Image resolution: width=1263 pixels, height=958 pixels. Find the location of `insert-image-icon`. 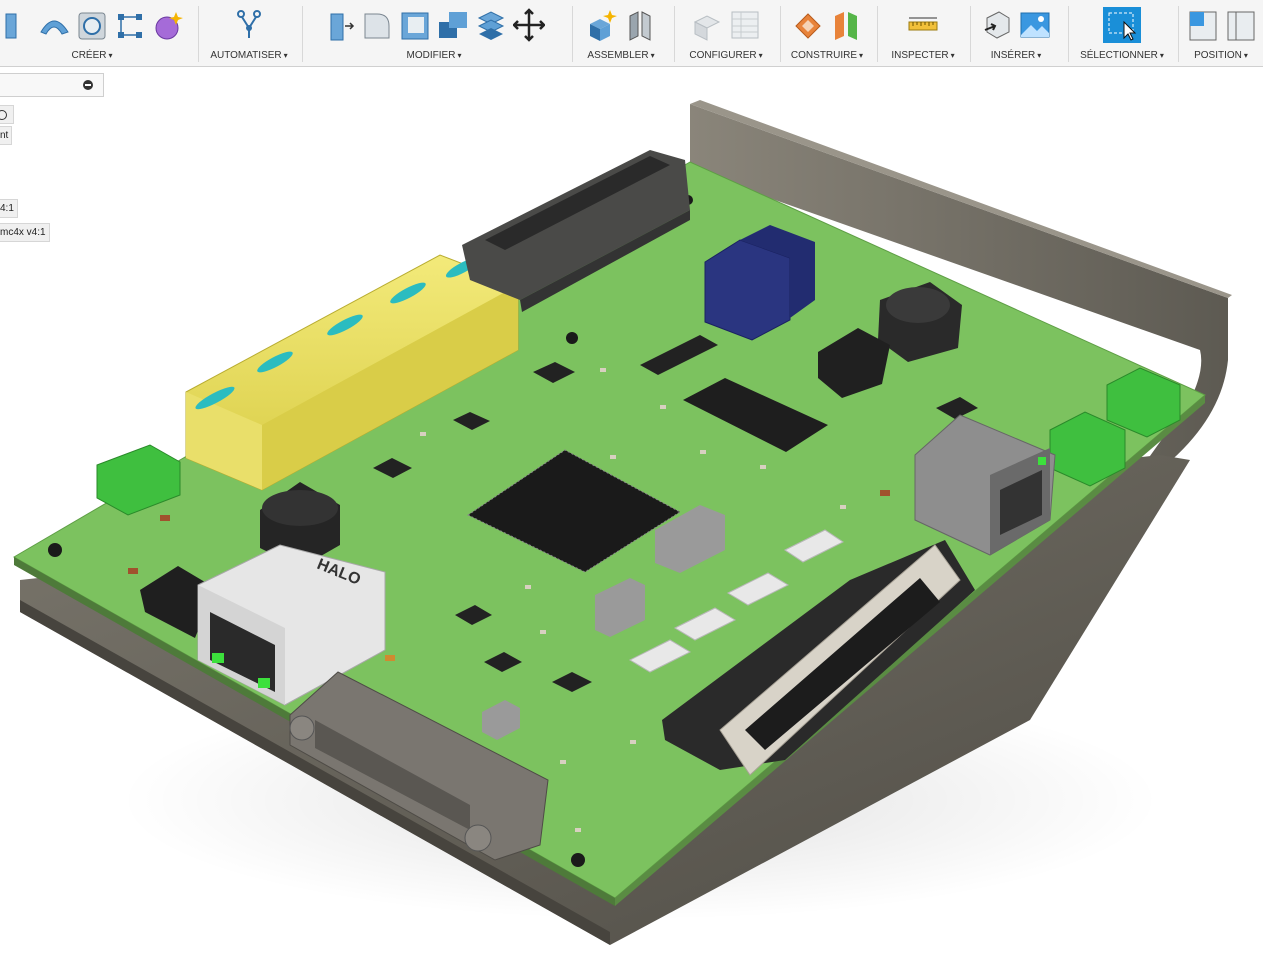

insert-image-icon is located at coordinates (1035, 25).